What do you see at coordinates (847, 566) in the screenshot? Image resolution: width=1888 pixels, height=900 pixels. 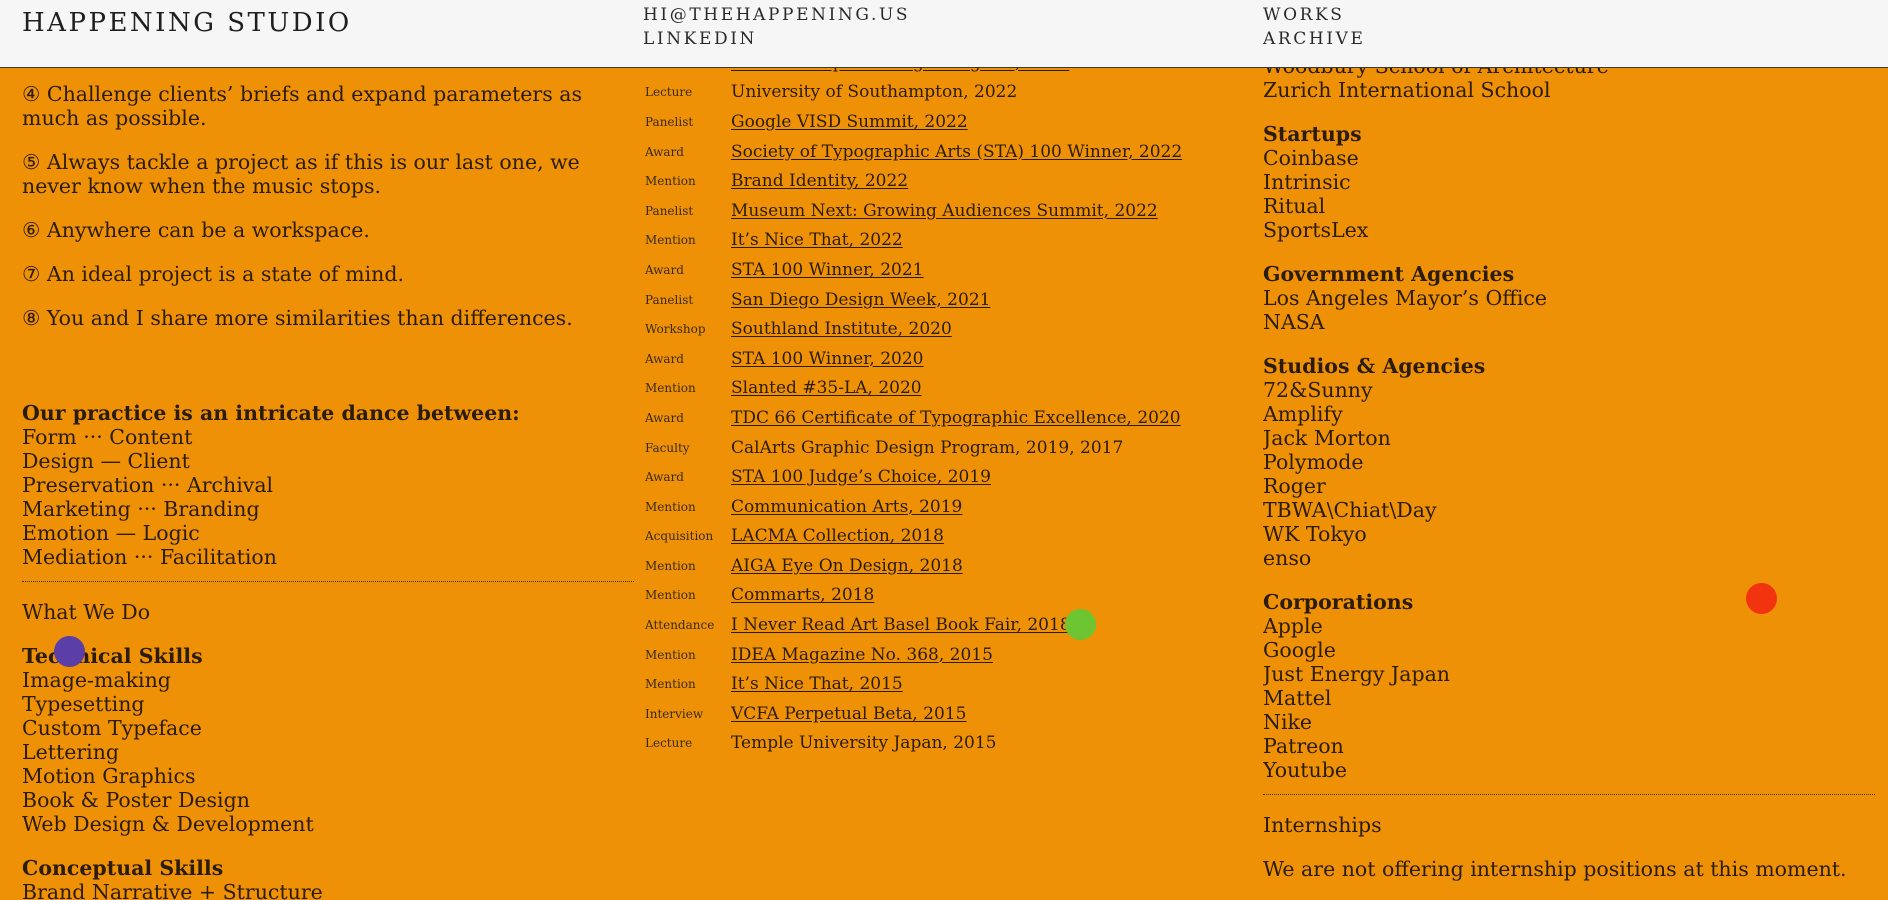 I see `honor-link: AIGA Eye On Design, 2018` at bounding box center [847, 566].